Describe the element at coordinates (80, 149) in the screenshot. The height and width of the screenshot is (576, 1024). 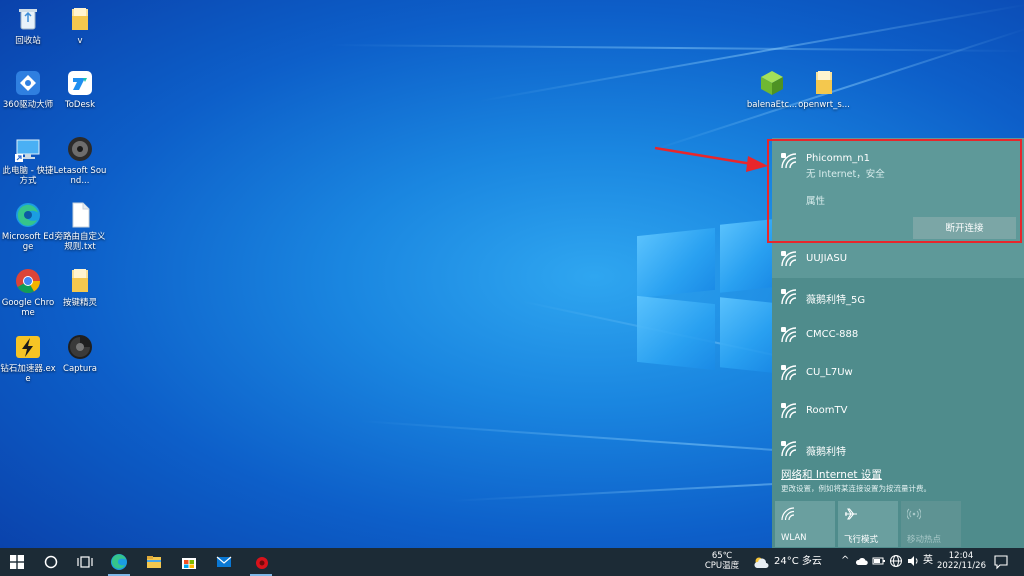
I see `speaker-icon` at that location.